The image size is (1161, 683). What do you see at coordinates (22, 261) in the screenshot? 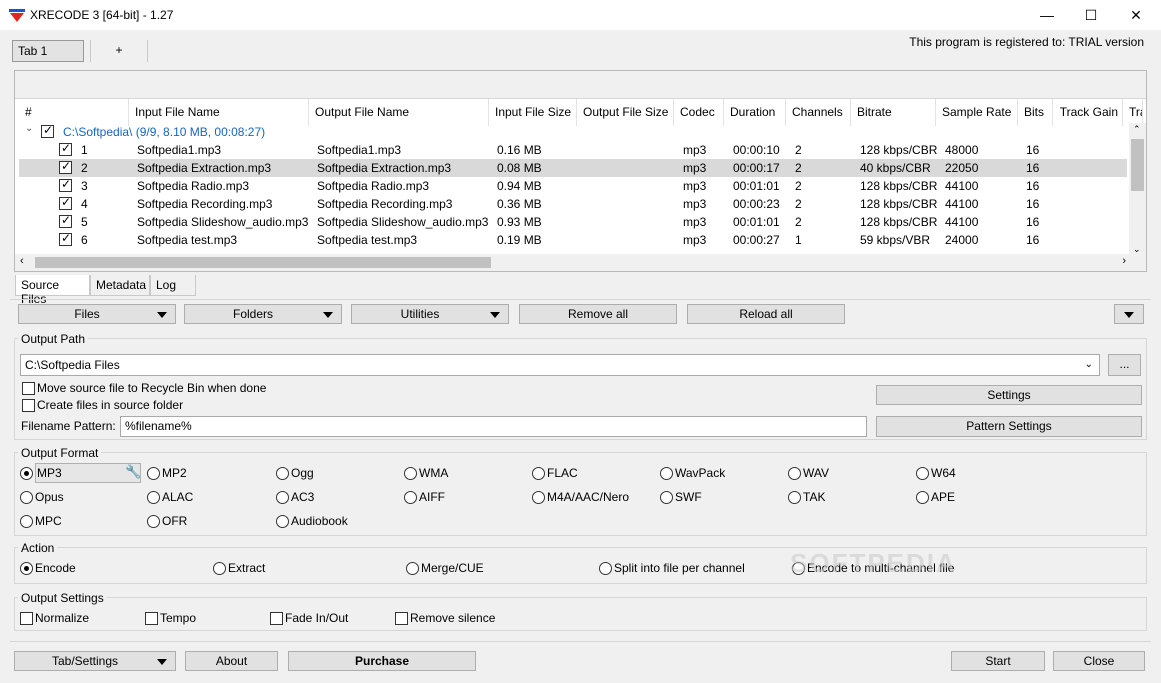
I see `scroll-left-icon: ‹` at bounding box center [22, 261].